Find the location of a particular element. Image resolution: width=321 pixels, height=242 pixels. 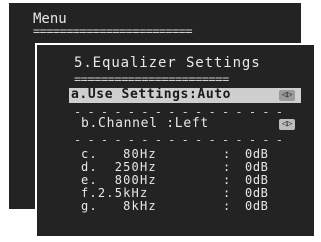

band-value-2-5khz: 0dB is located at coordinates (257, 193).